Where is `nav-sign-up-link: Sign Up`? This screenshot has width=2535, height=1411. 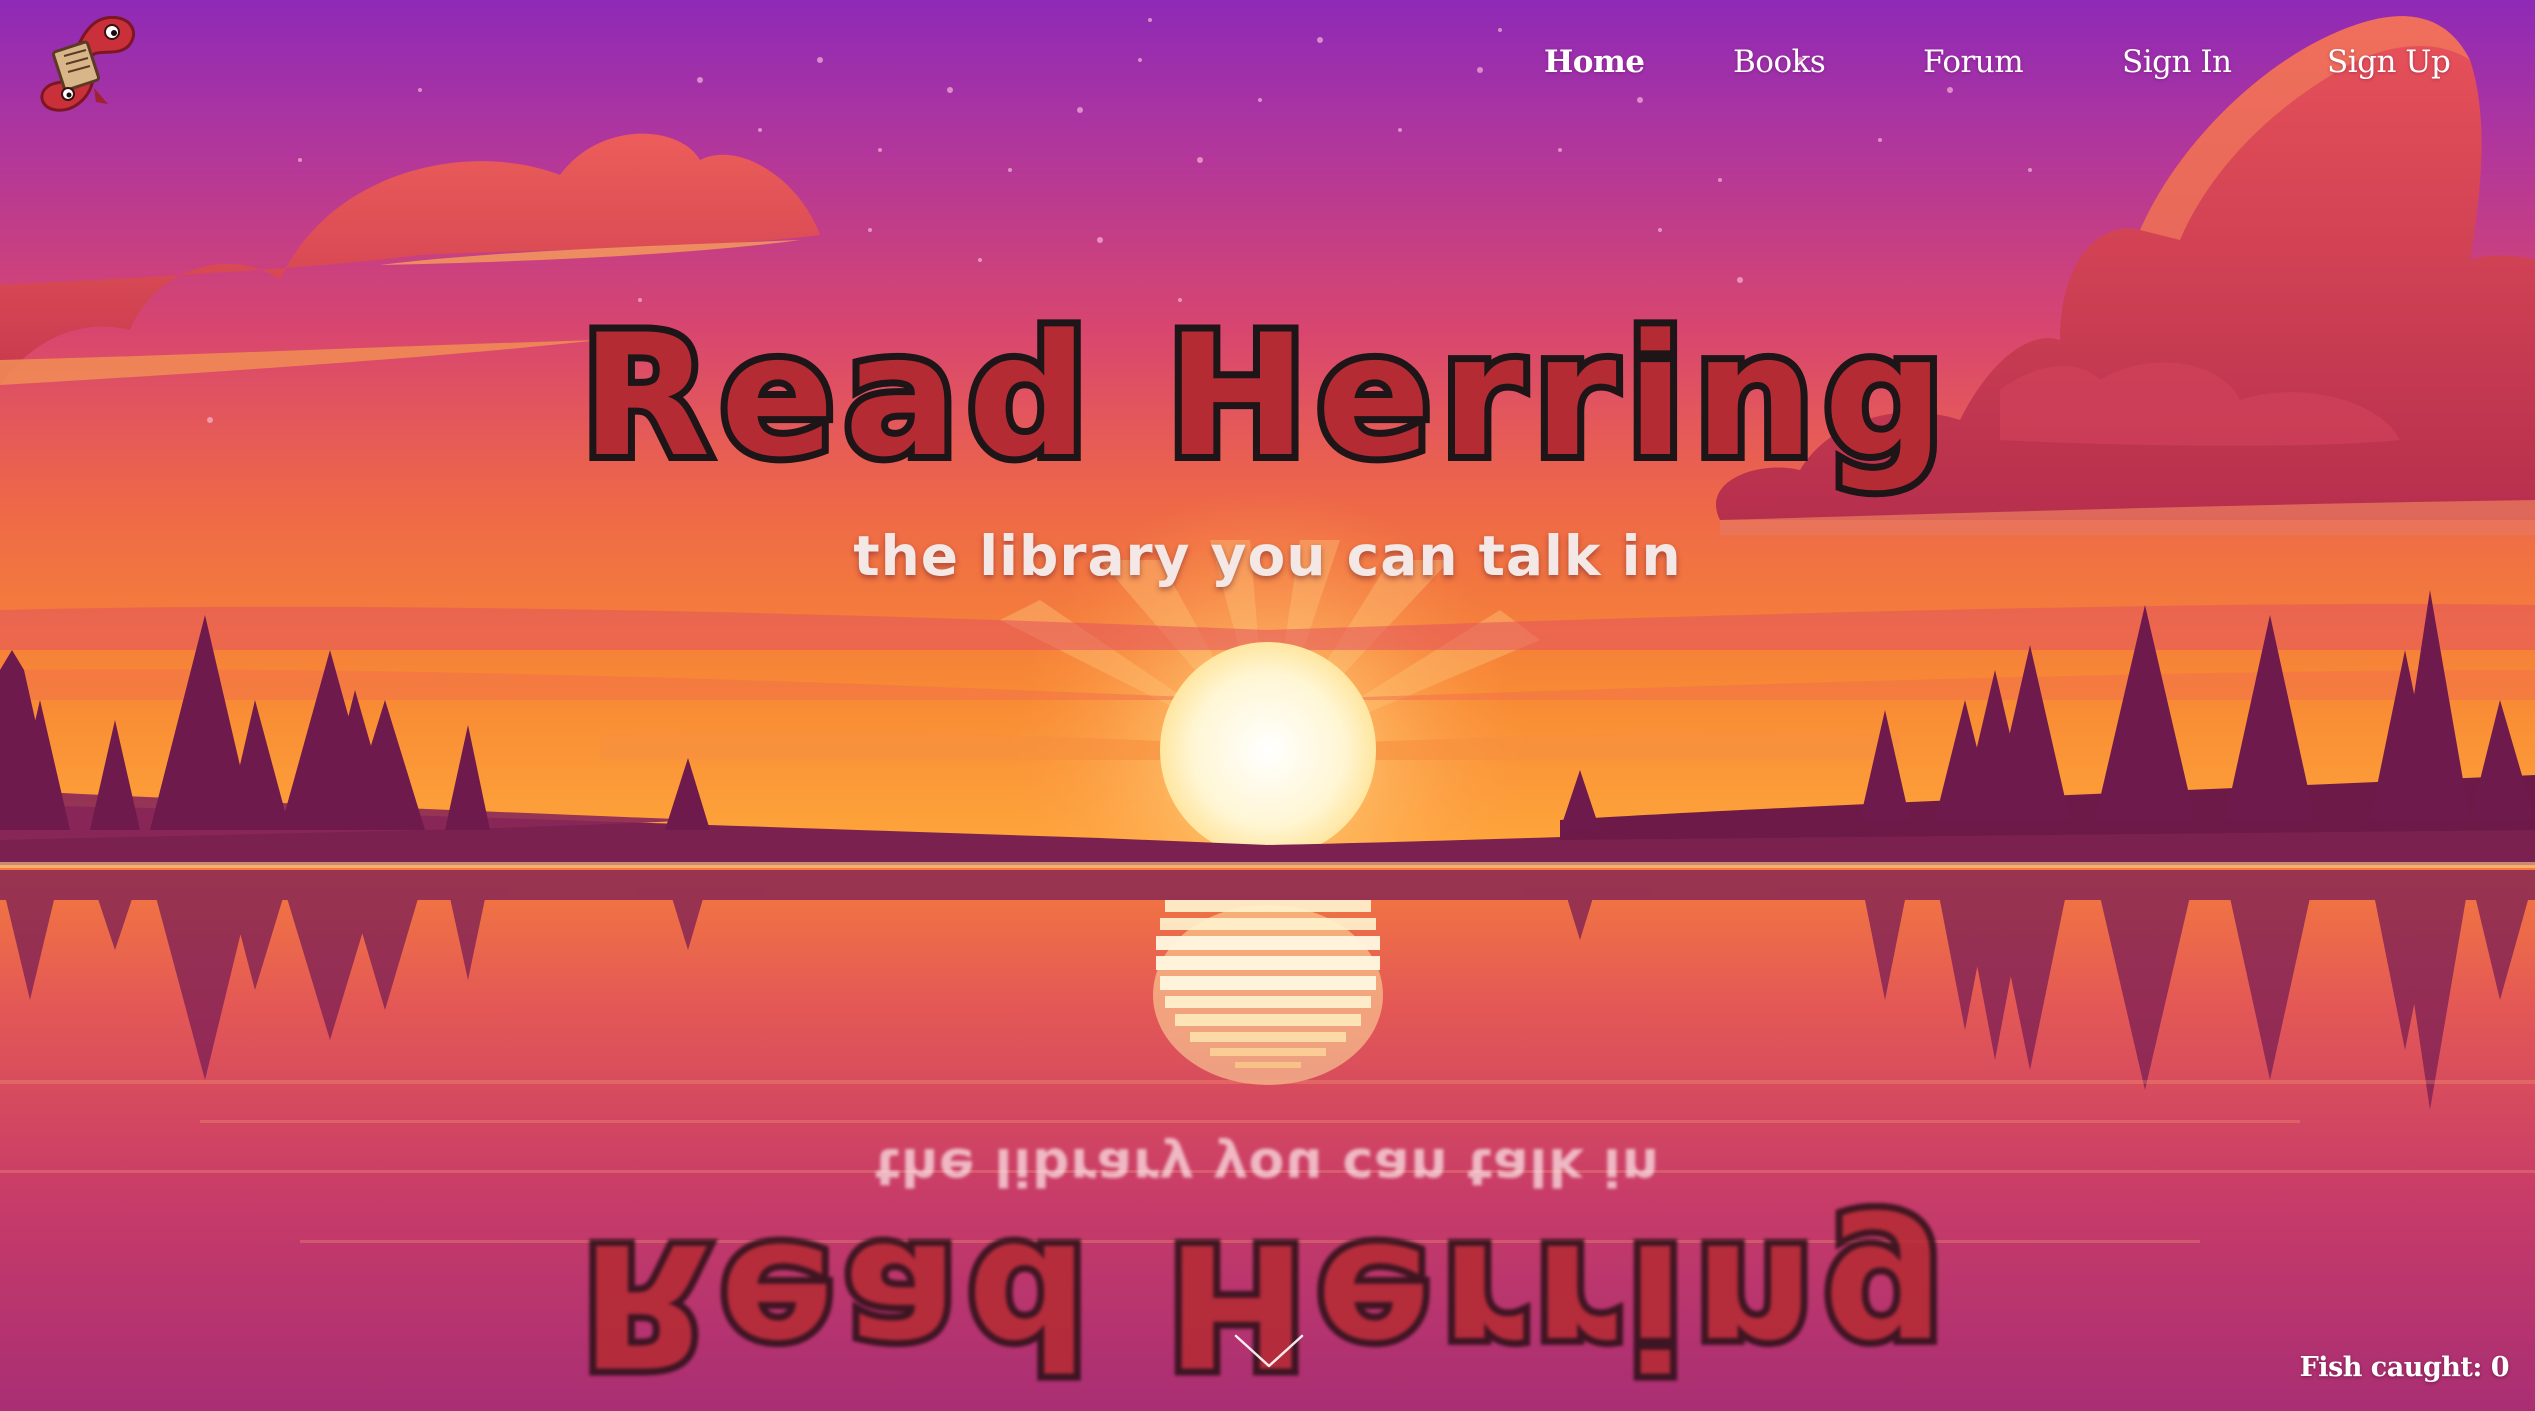 nav-sign-up-link: Sign Up is located at coordinates (2389, 62).